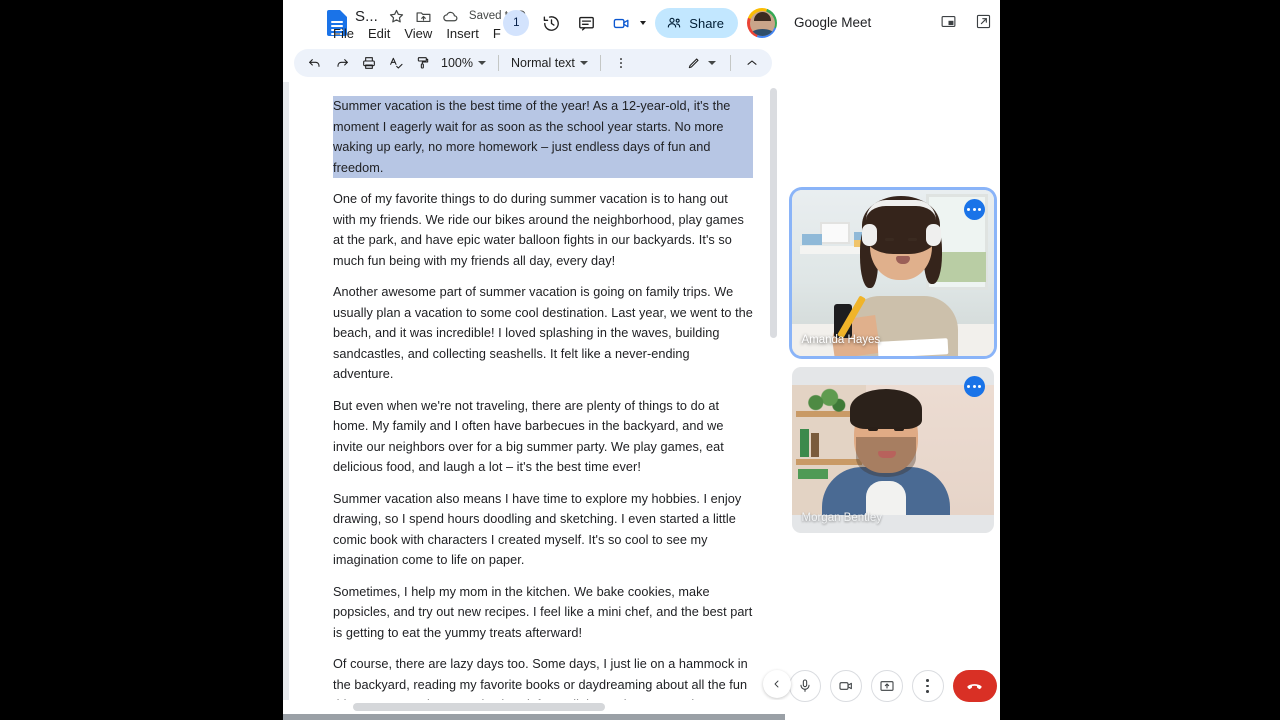  I want to click on participant-tiles: Amanda Hayes Morgan Bentley, so click(892, 367).